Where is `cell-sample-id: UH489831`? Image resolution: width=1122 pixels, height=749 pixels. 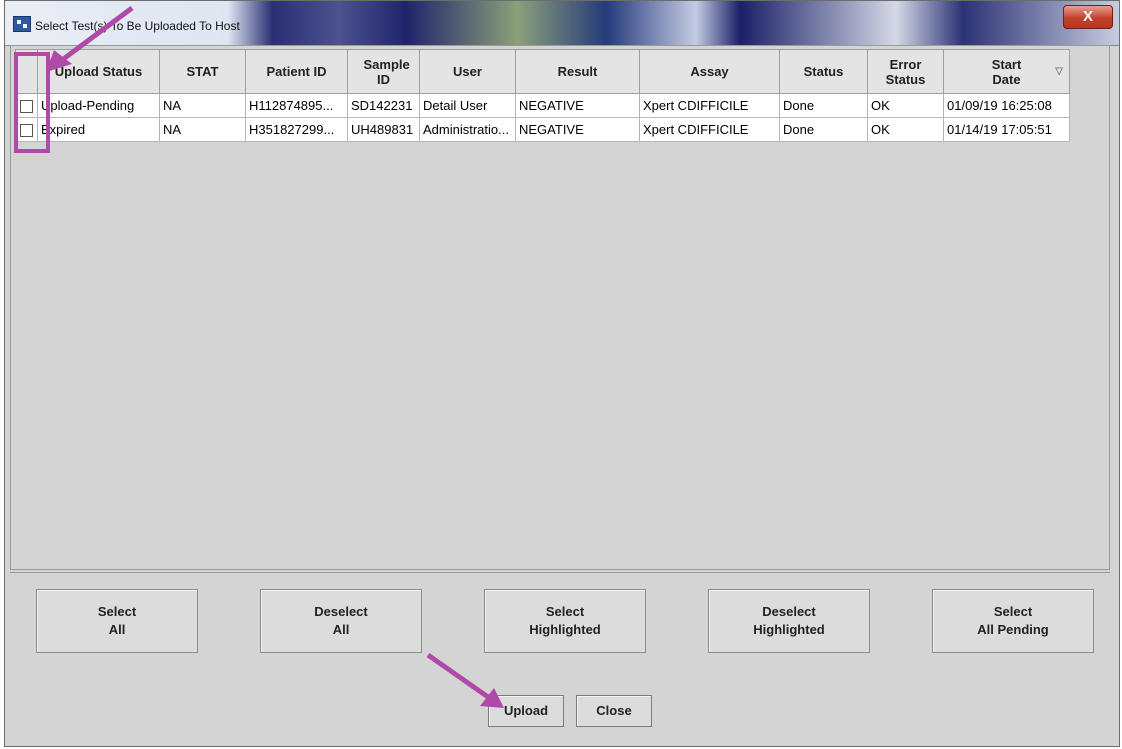
cell-sample-id: UH489831 is located at coordinates (383, 129).